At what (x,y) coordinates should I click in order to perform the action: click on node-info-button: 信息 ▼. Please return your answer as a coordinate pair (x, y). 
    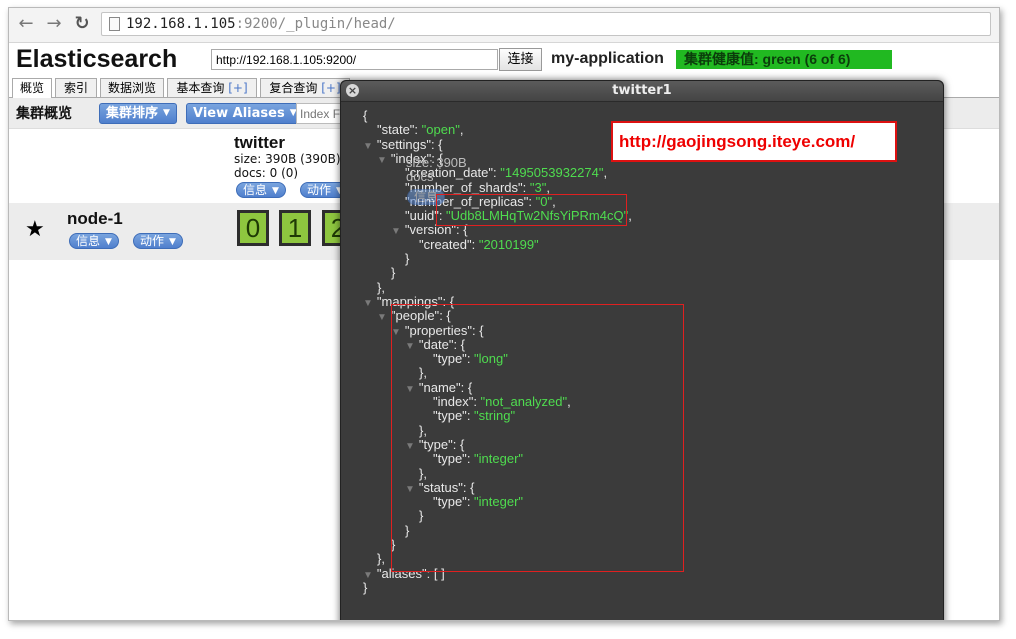
    Looking at the image, I should click on (94, 241).